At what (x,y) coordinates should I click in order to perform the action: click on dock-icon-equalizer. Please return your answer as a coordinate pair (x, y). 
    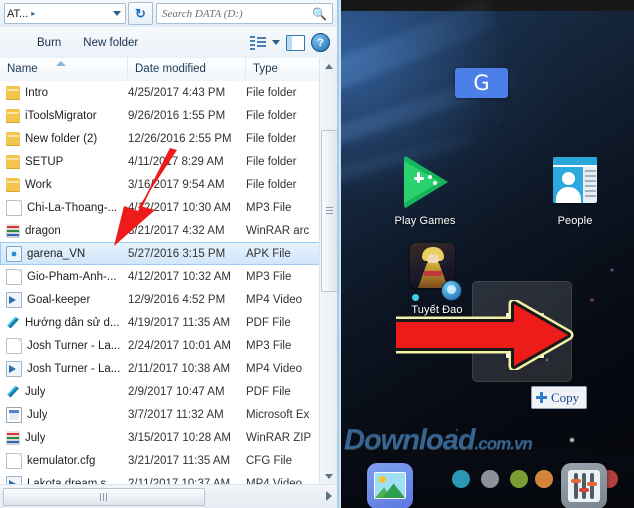
    Looking at the image, I should click on (584, 485).